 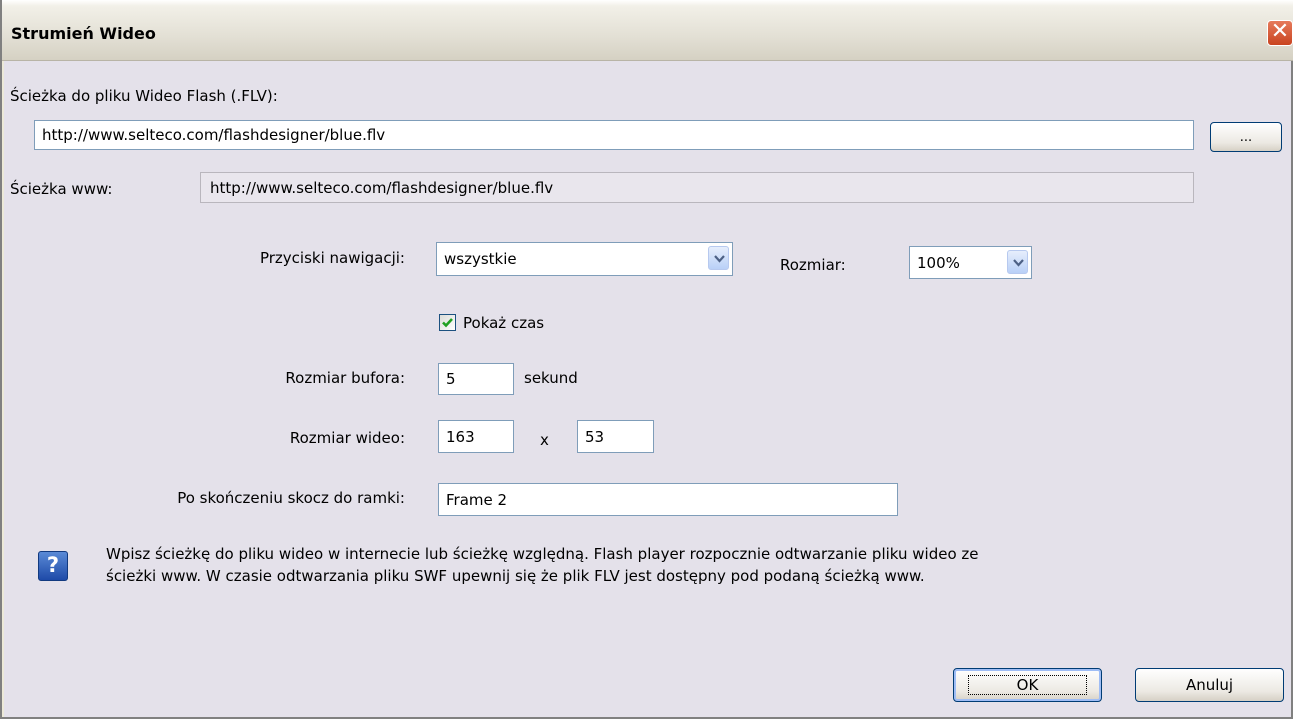 What do you see at coordinates (144, 96) in the screenshot?
I see `flv-path-label: Ścieżka do pliku Wideo Flash (.FLV):` at bounding box center [144, 96].